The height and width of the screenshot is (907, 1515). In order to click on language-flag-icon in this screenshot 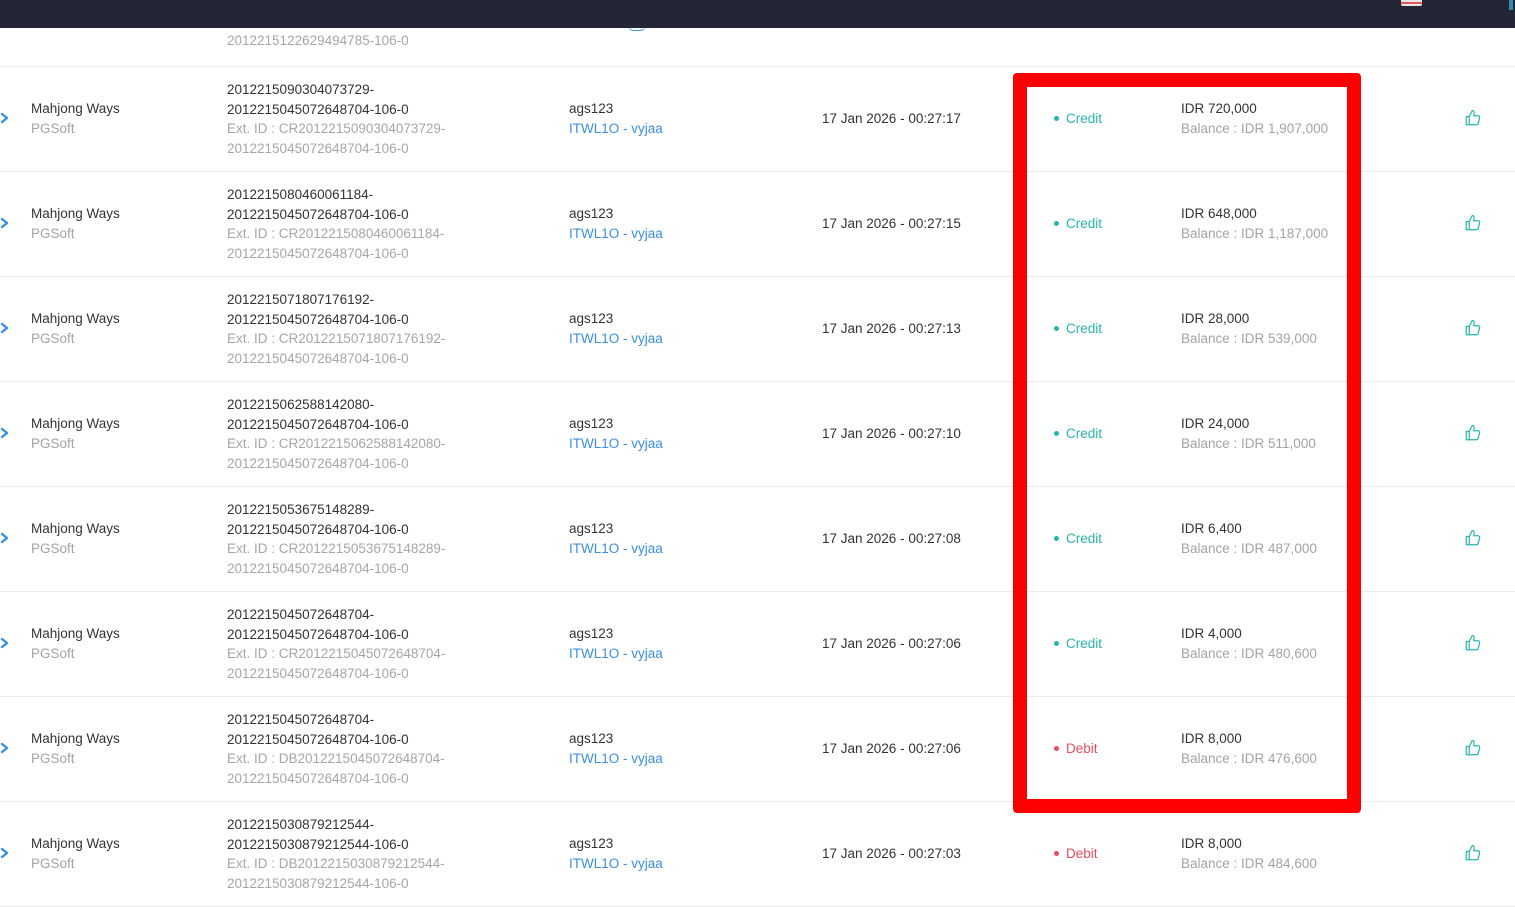, I will do `click(1411, 3)`.